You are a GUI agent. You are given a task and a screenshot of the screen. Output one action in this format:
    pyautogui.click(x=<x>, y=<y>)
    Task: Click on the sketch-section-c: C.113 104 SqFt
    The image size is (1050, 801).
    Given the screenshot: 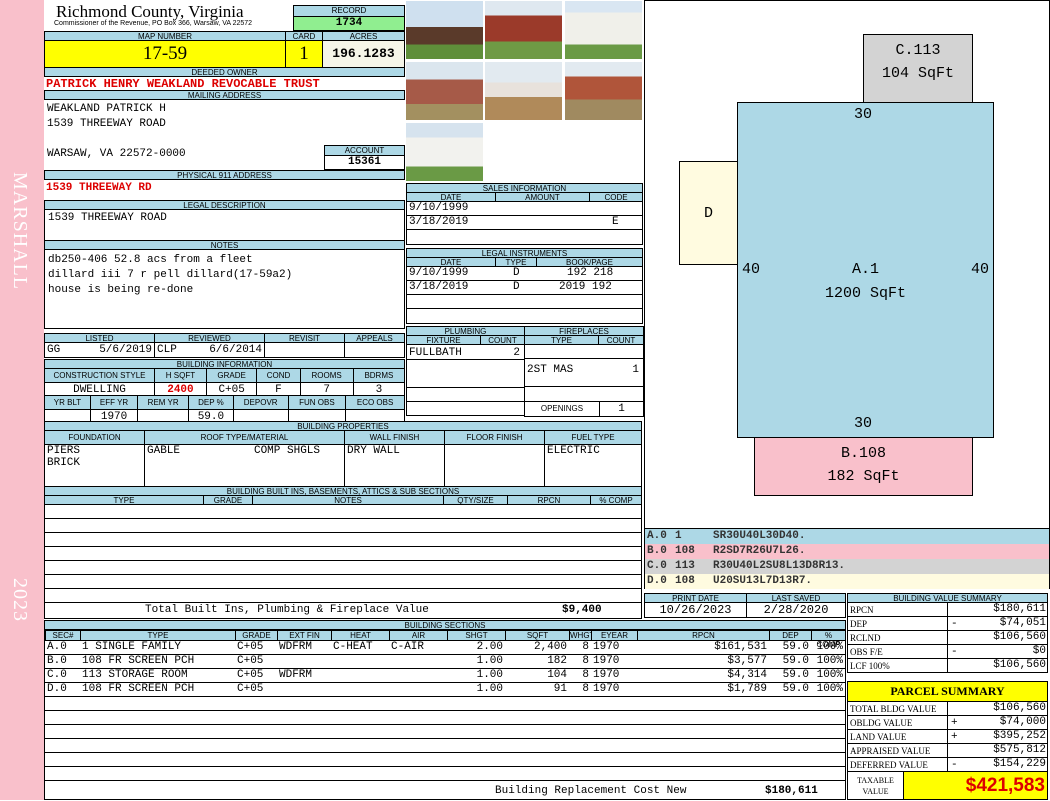 What is the action you would take?
    pyautogui.click(x=918, y=68)
    